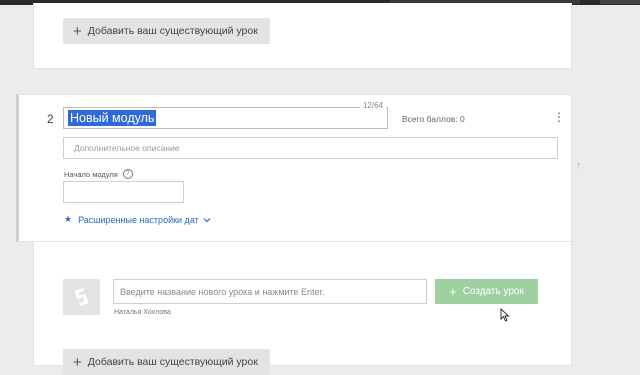  I want to click on arrow-up-icon: ↑, so click(578, 165).